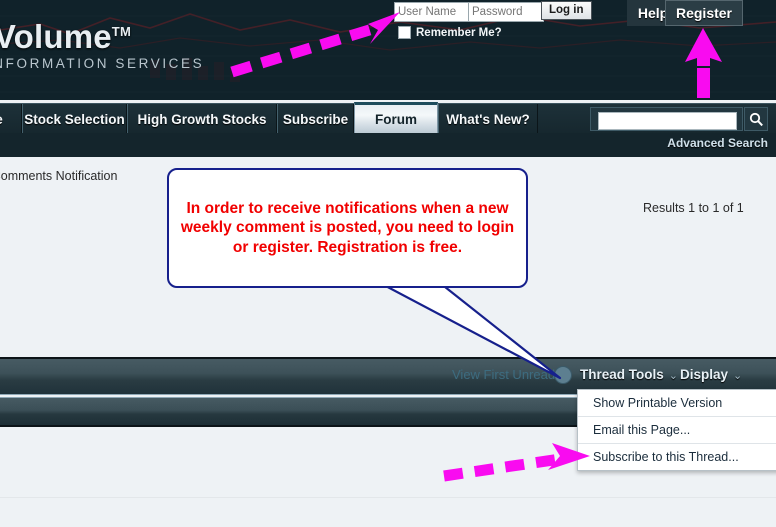 Image resolution: width=776 pixels, height=527 pixels. Describe the element at coordinates (404, 32) in the screenshot. I see `remember-me-checkbox` at that location.